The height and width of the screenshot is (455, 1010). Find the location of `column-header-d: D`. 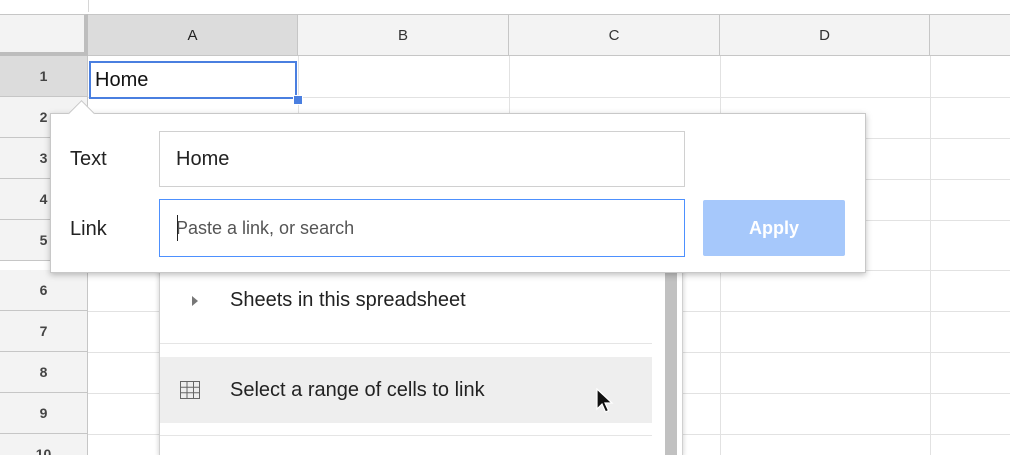

column-header-d: D is located at coordinates (825, 35).